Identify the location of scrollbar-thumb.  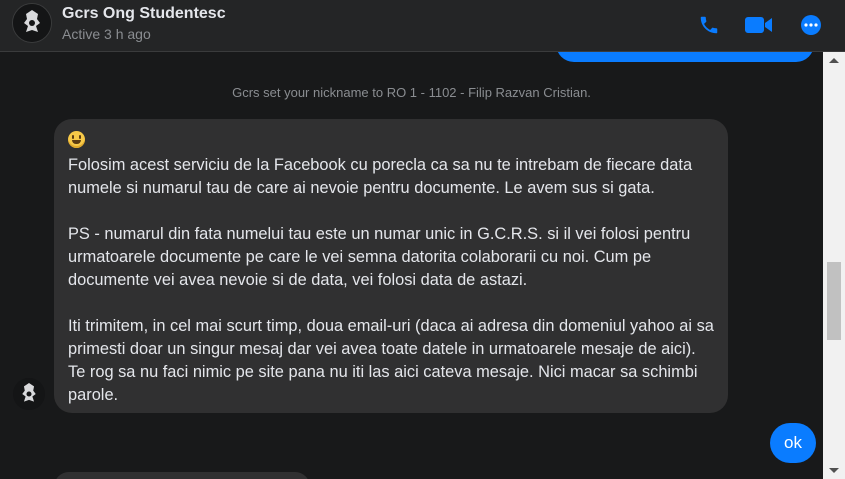
(834, 301).